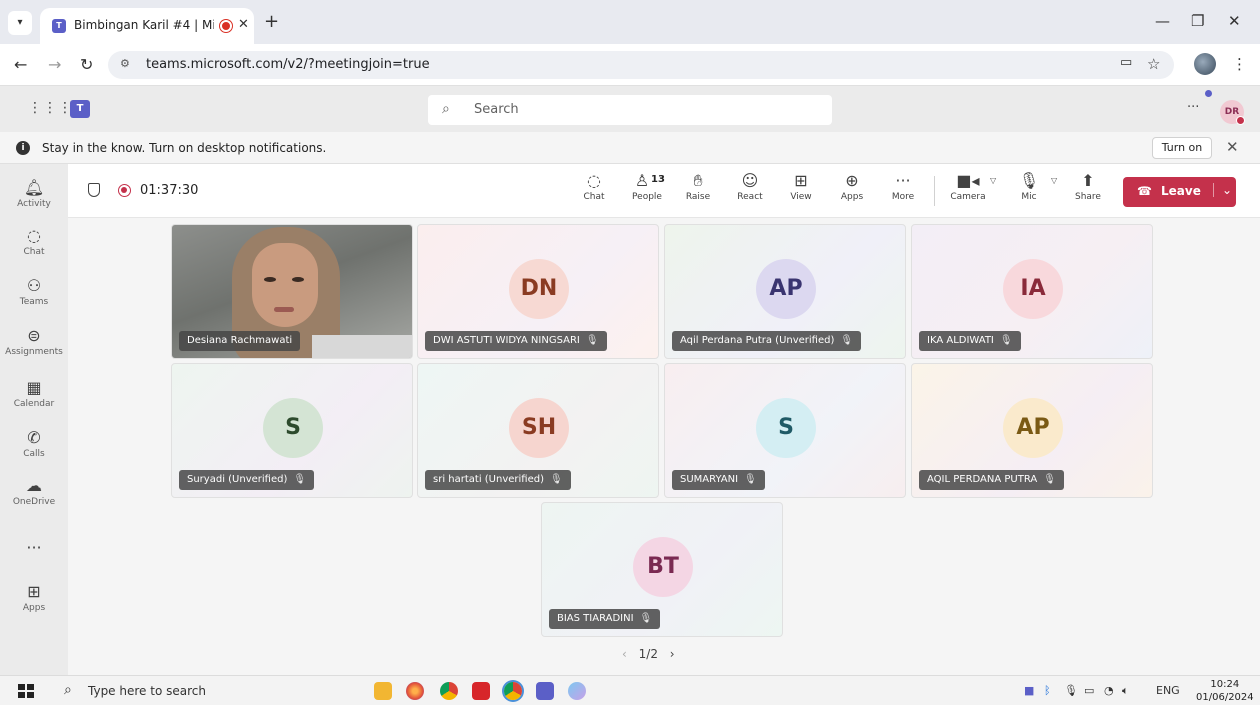  Describe the element at coordinates (54, 64) in the screenshot. I see `forward-icon: →` at that location.